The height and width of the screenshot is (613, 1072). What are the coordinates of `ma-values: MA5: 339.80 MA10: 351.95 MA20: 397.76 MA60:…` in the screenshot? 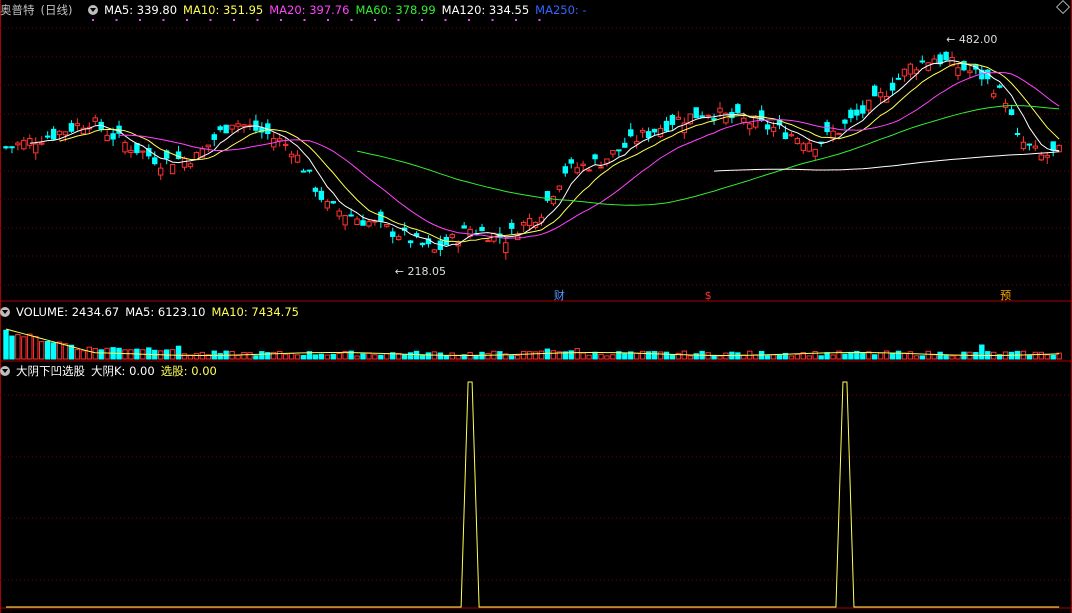 It's located at (348, 10).